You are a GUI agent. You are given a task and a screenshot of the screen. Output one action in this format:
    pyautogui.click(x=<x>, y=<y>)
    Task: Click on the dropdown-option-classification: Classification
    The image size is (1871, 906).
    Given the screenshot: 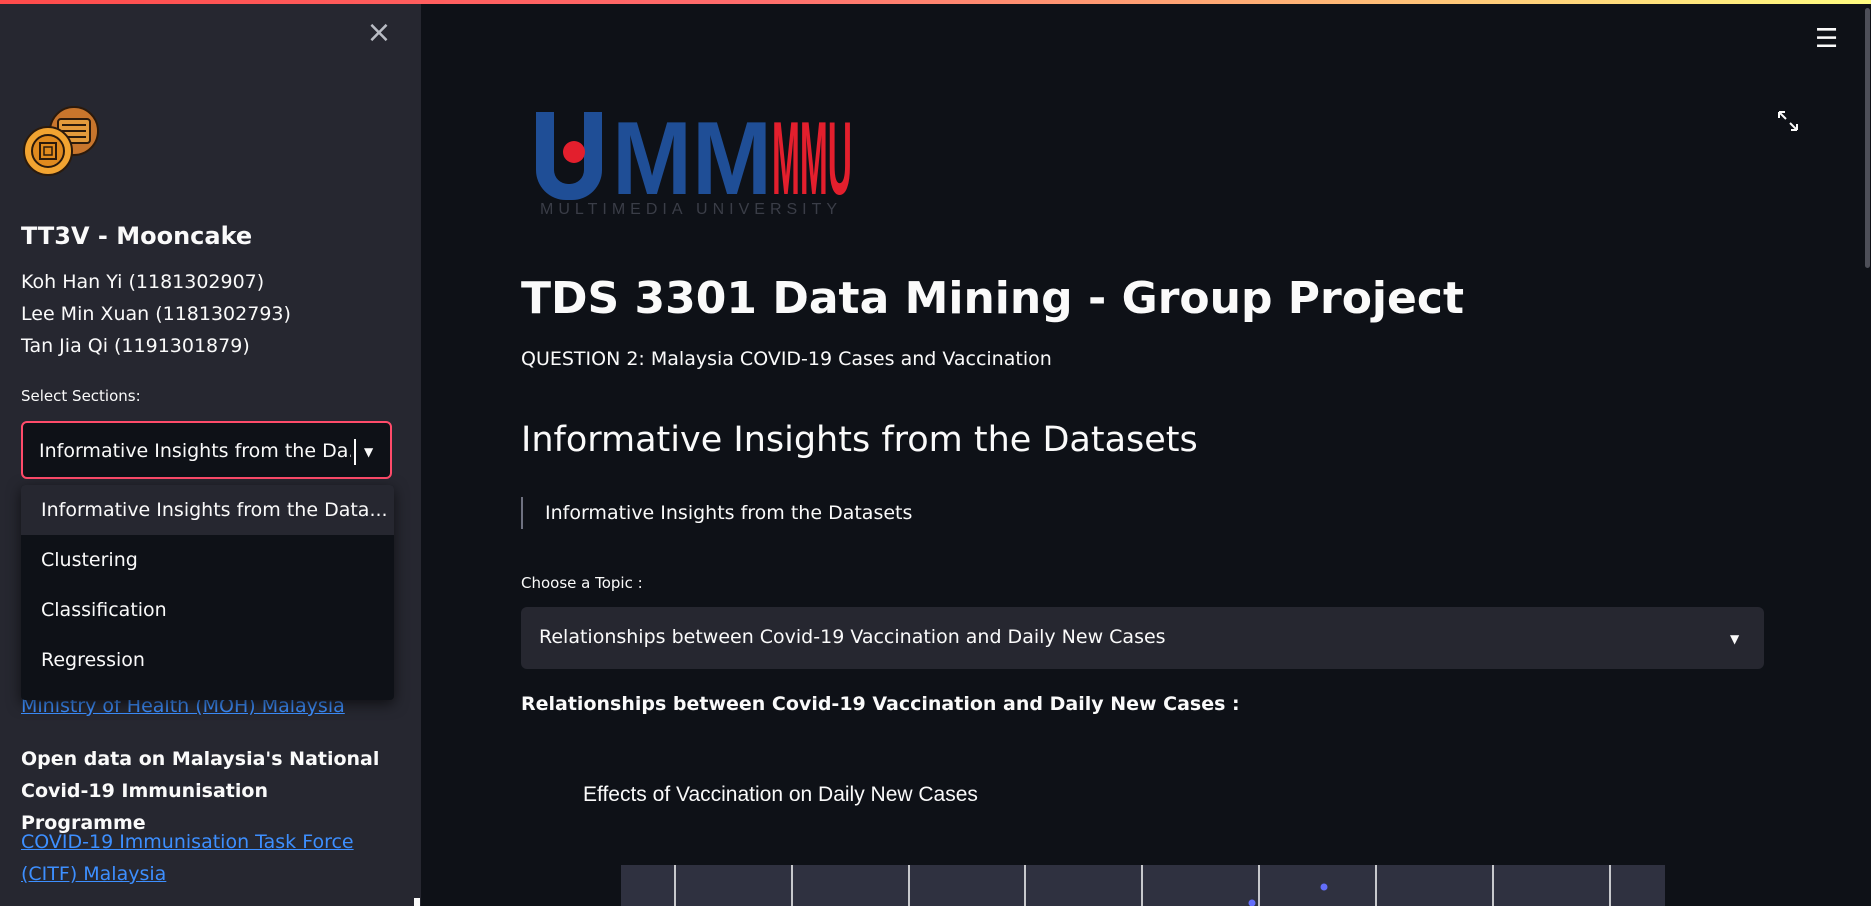 What is the action you would take?
    pyautogui.click(x=207, y=610)
    